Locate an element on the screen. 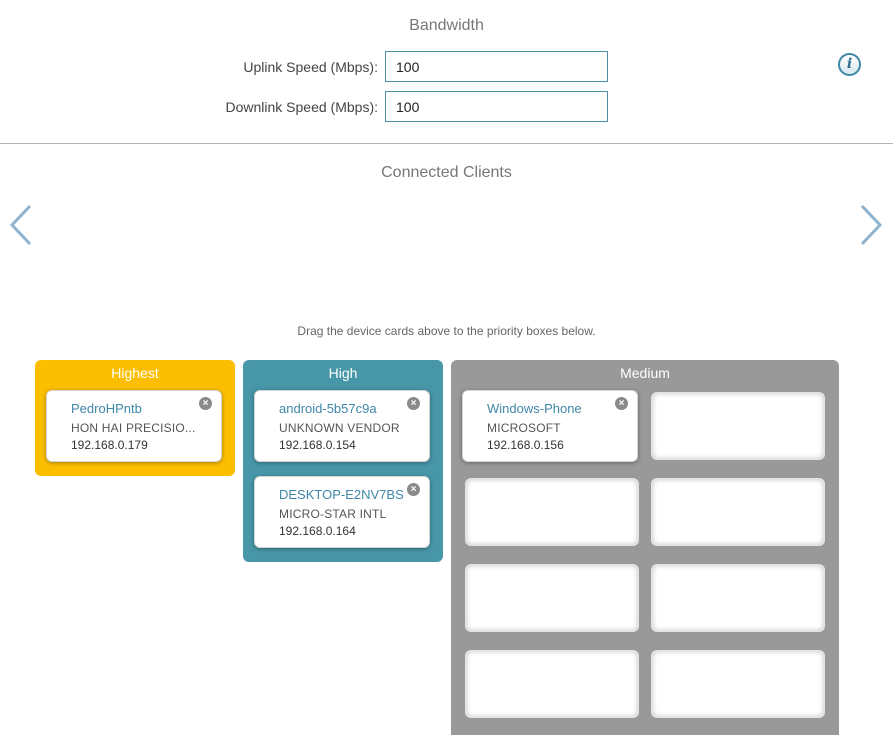 The width and height of the screenshot is (893, 735). device-ip: 192.168.0.154 is located at coordinates (317, 445).